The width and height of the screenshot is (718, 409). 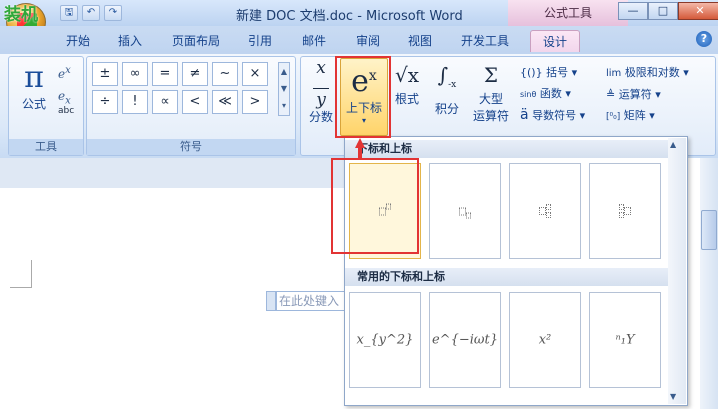 What do you see at coordinates (704, 39) in the screenshot?
I see `help-icon: ?` at bounding box center [704, 39].